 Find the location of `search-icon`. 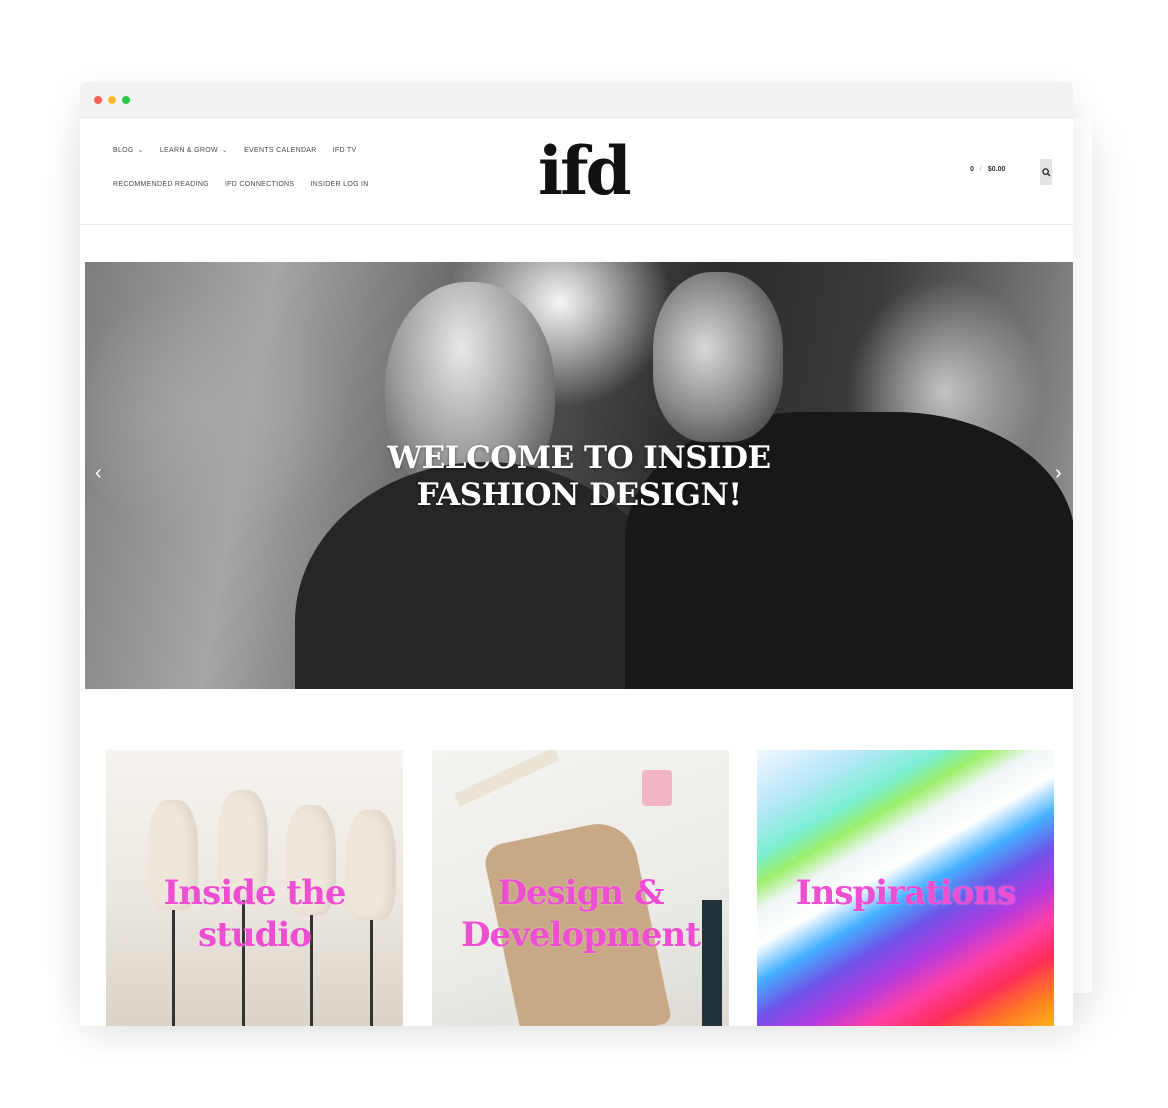

search-icon is located at coordinates (1046, 172).